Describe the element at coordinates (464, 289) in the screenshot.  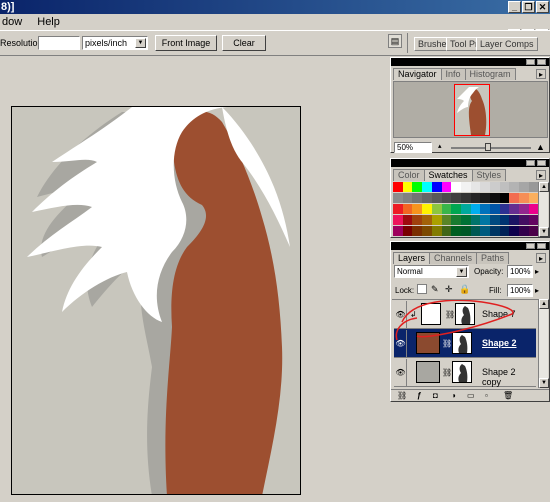
I see `lock-all-icon: 🔒` at that location.